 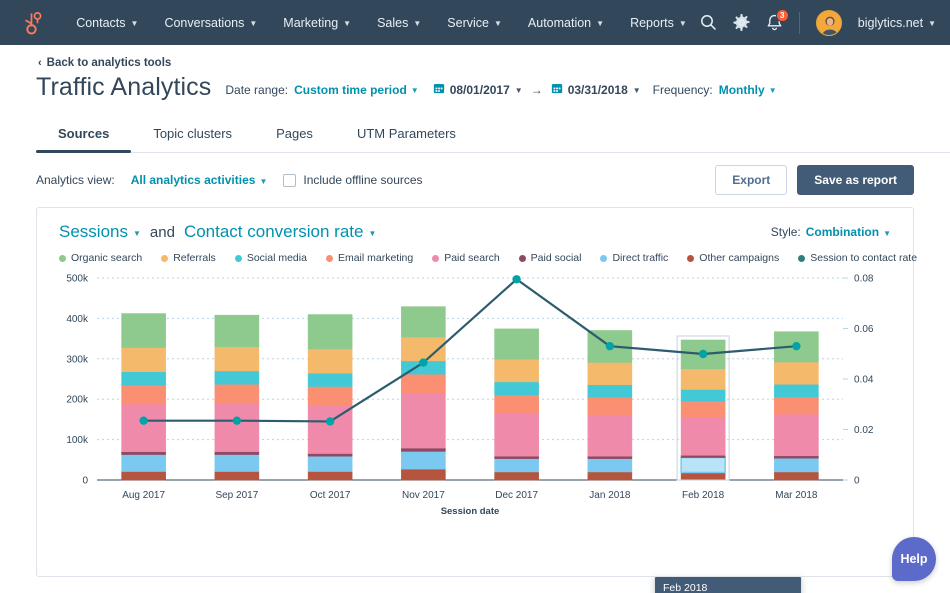 I want to click on legend-item-paid-social: Paid social, so click(x=549, y=258).